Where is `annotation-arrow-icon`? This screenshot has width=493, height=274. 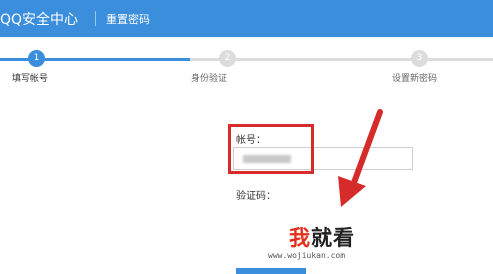 annotation-arrow-icon is located at coordinates (360, 158).